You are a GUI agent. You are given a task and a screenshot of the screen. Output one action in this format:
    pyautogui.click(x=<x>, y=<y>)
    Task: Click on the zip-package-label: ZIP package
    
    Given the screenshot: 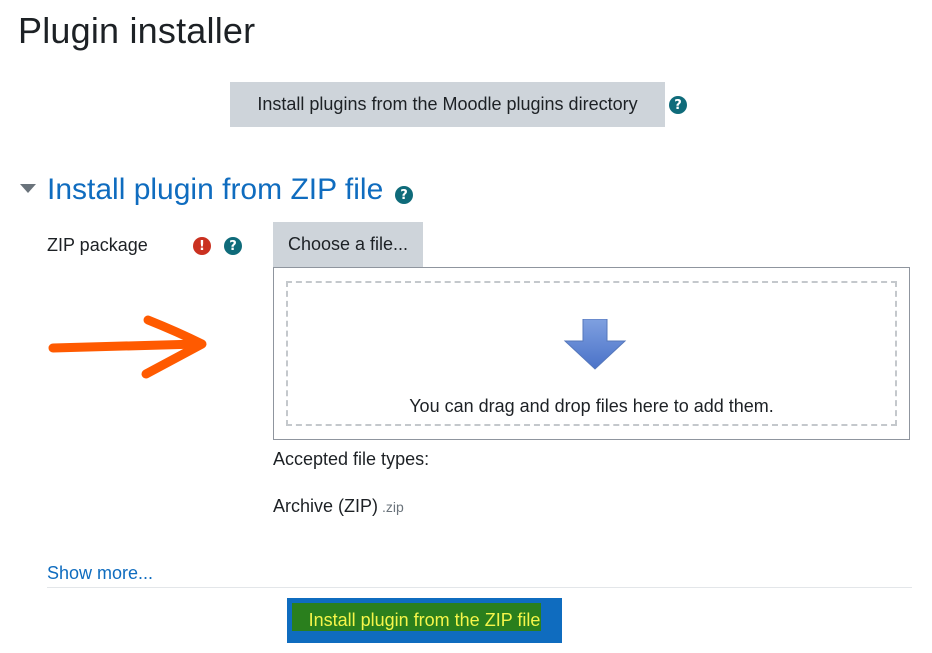 What is the action you would take?
    pyautogui.click(x=97, y=245)
    